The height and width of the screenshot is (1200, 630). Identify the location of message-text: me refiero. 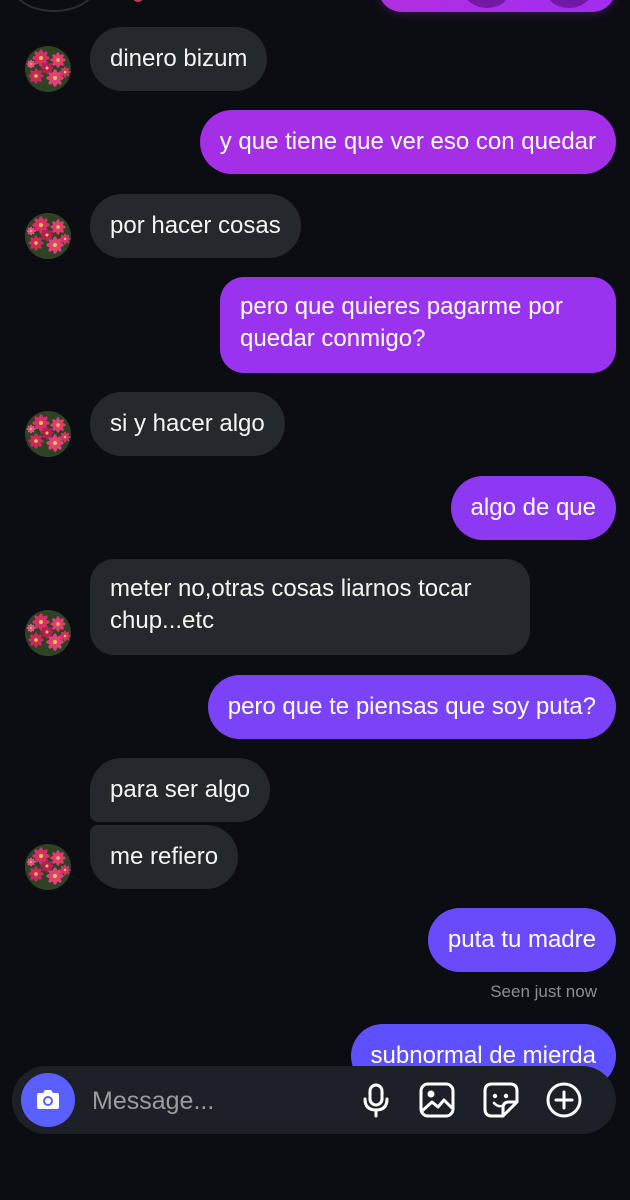
(164, 856).